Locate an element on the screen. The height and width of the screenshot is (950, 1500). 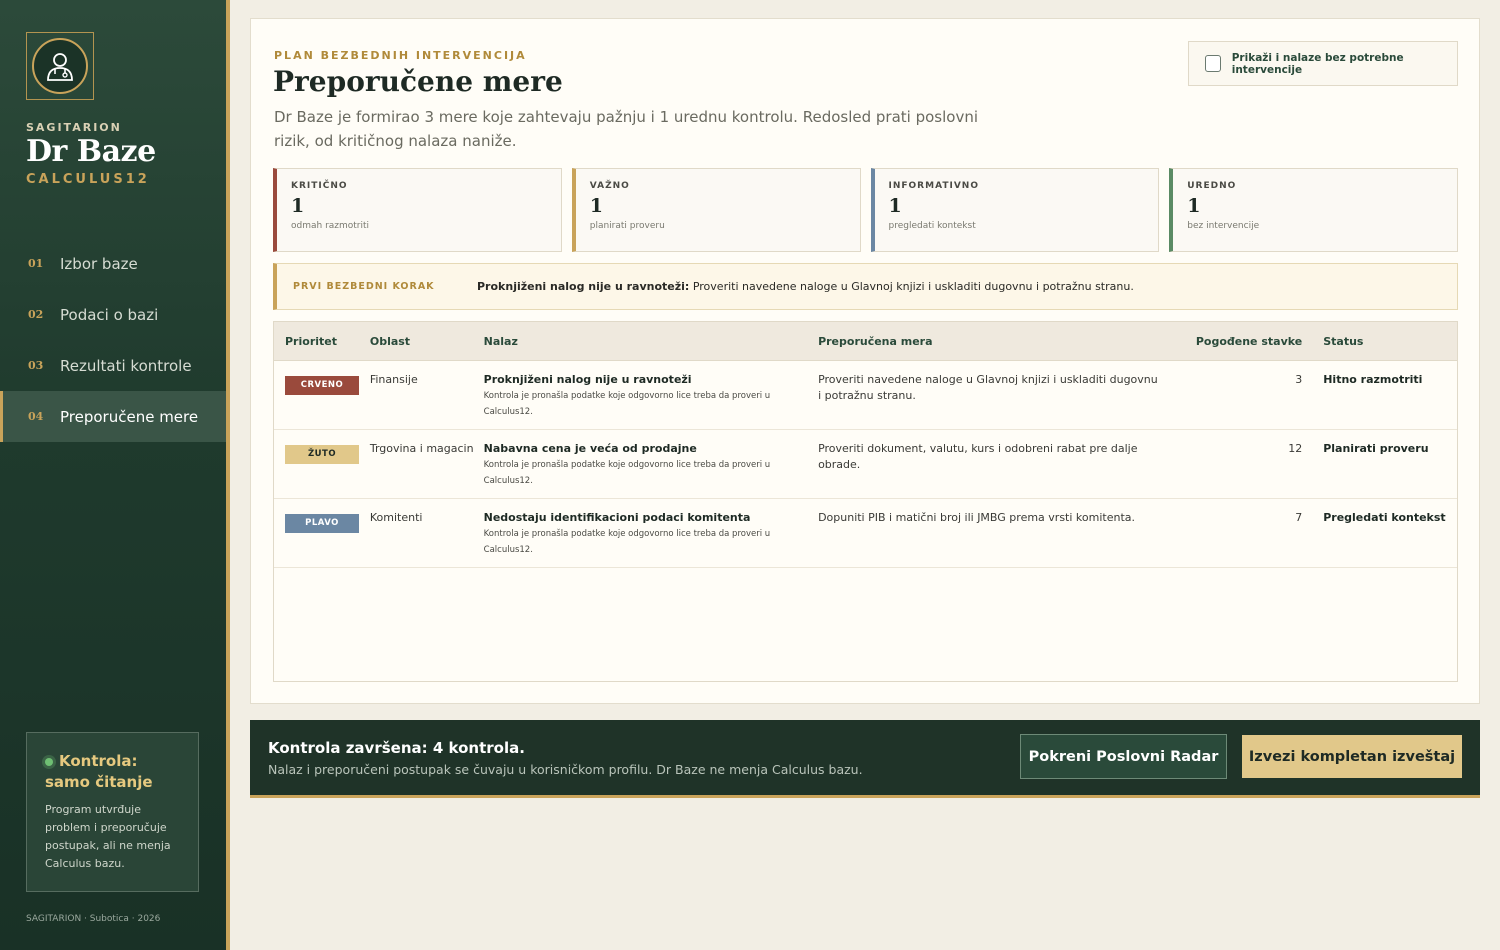
stat-note: bez intervencije is located at coordinates (1223, 226).